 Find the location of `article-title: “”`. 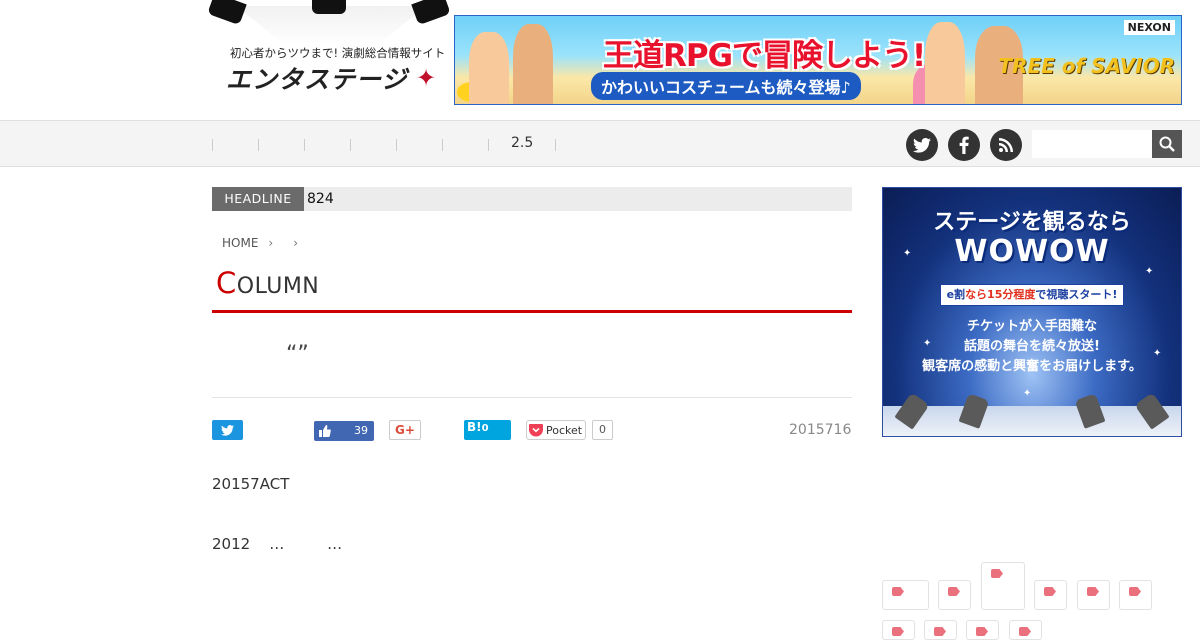

article-title: “” is located at coordinates (297, 354).